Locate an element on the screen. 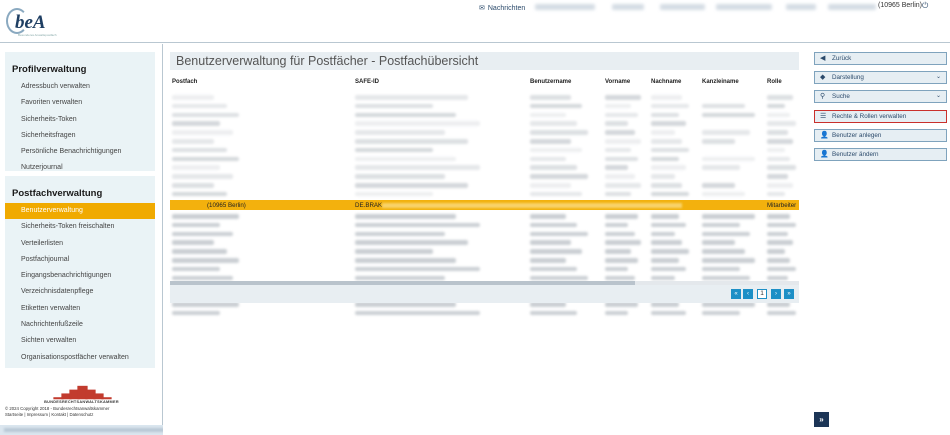  sidebar-item-nutzerjournal: Nutzerjournal is located at coordinates (80, 168).